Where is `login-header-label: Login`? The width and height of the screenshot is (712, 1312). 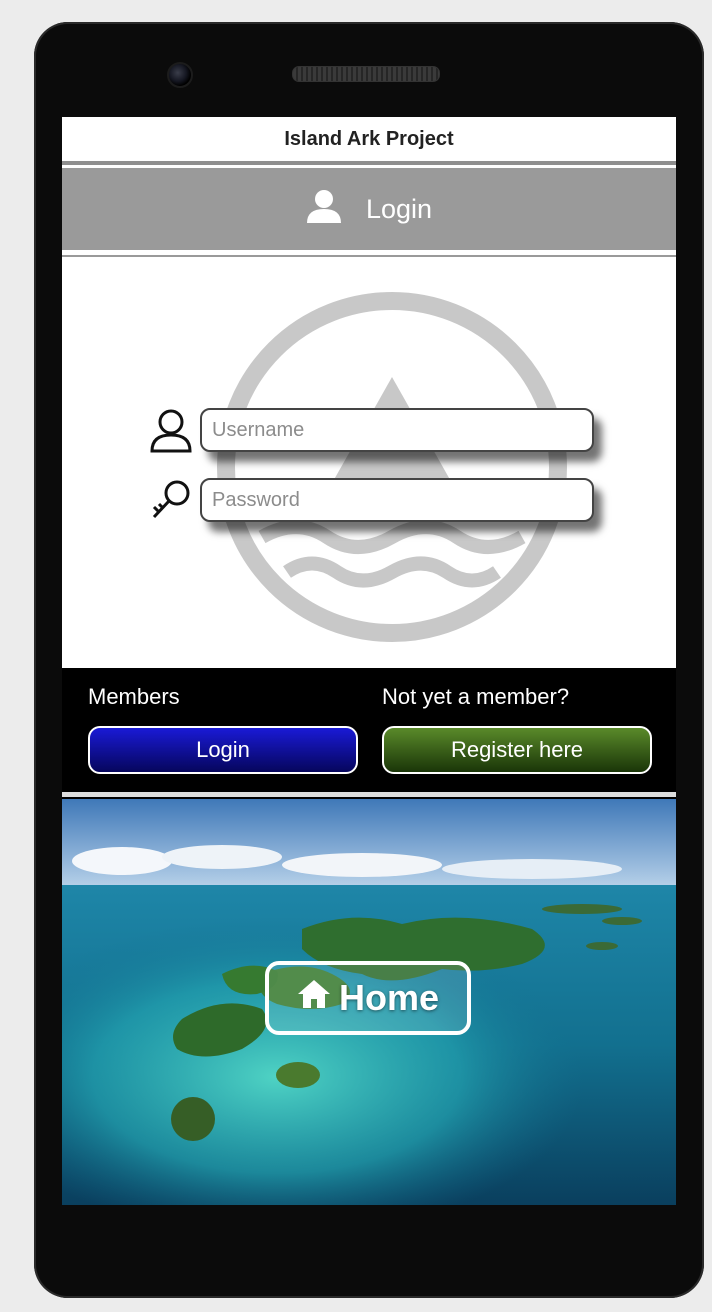
login-header-label: Login is located at coordinates (399, 208).